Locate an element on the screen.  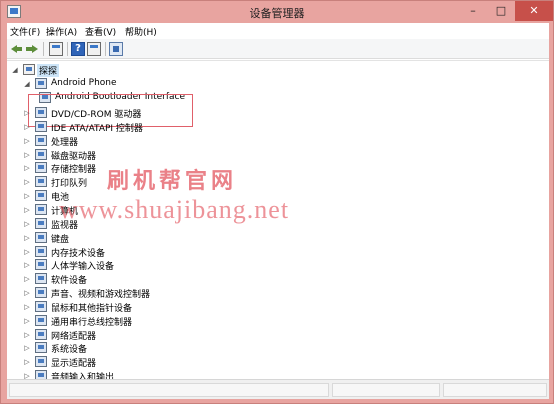
watermark-url: www.shuajibang.net is located at coordinates (174, 209).